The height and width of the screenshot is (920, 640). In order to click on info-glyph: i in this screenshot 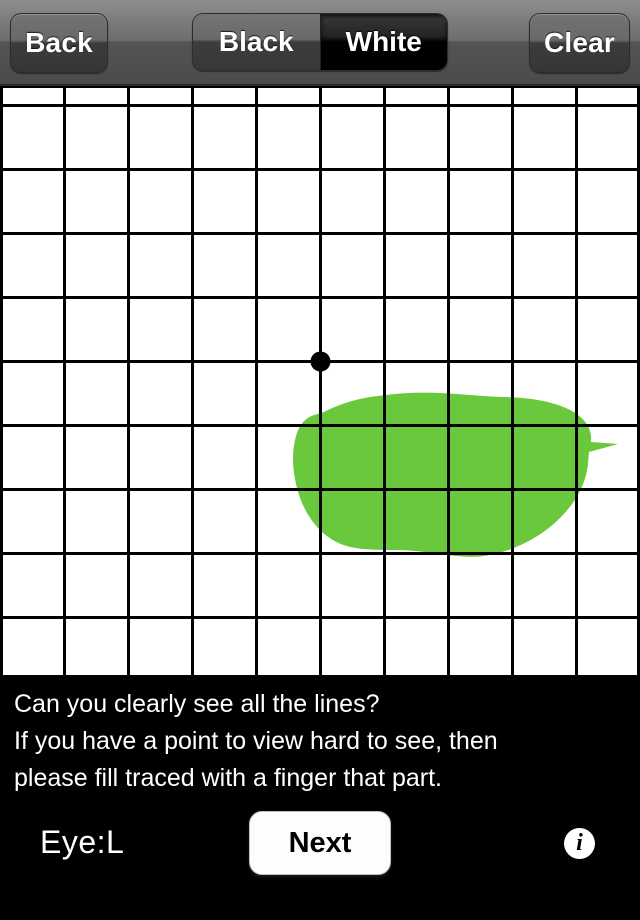, I will do `click(579, 842)`.